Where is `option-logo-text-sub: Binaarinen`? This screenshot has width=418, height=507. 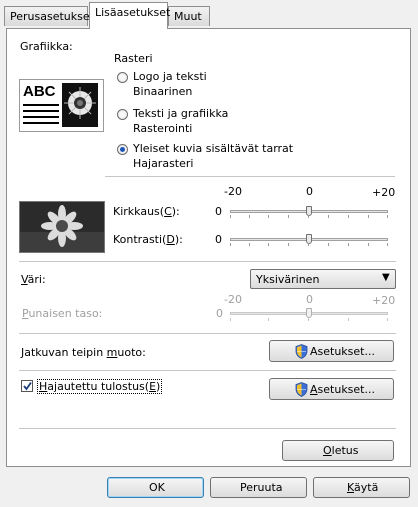 option-logo-text-sub: Binaarinen is located at coordinates (163, 91).